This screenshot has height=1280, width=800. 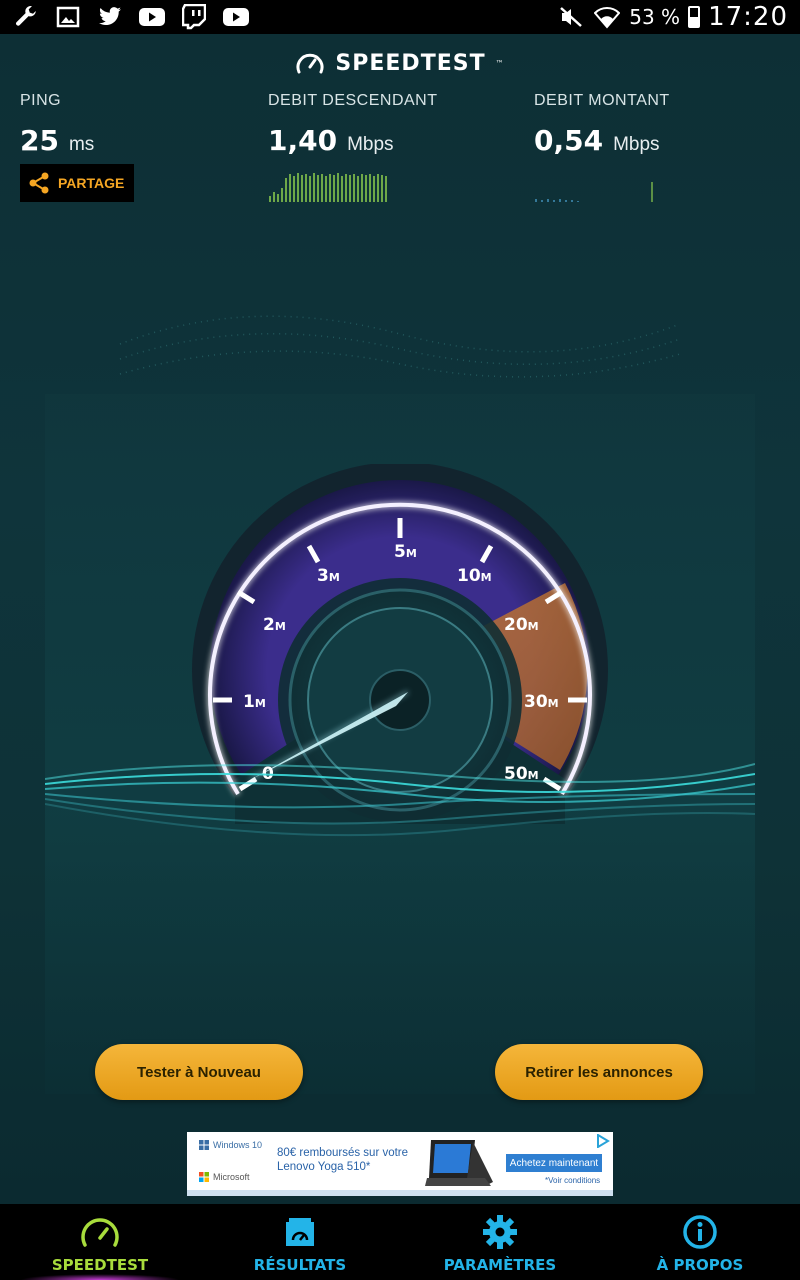 I want to click on clock: 17:20, so click(x=748, y=17).